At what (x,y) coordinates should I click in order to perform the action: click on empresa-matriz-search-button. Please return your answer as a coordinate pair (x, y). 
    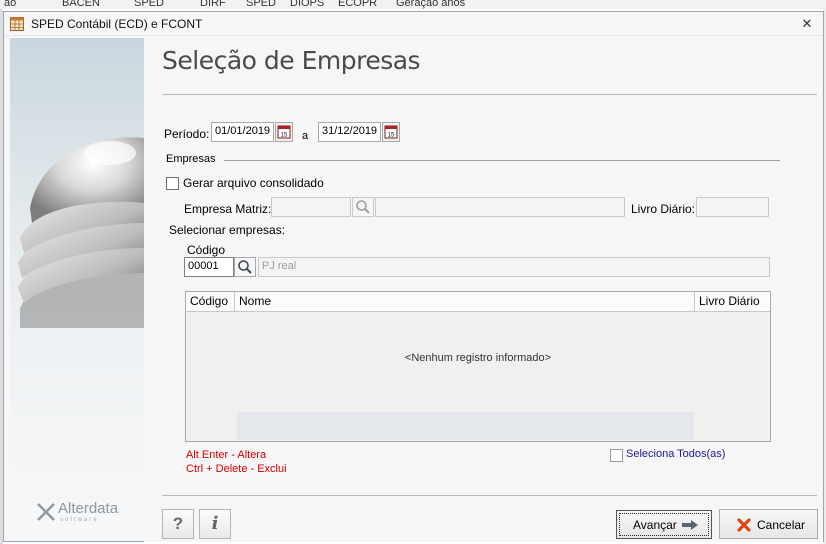
    Looking at the image, I should click on (363, 207).